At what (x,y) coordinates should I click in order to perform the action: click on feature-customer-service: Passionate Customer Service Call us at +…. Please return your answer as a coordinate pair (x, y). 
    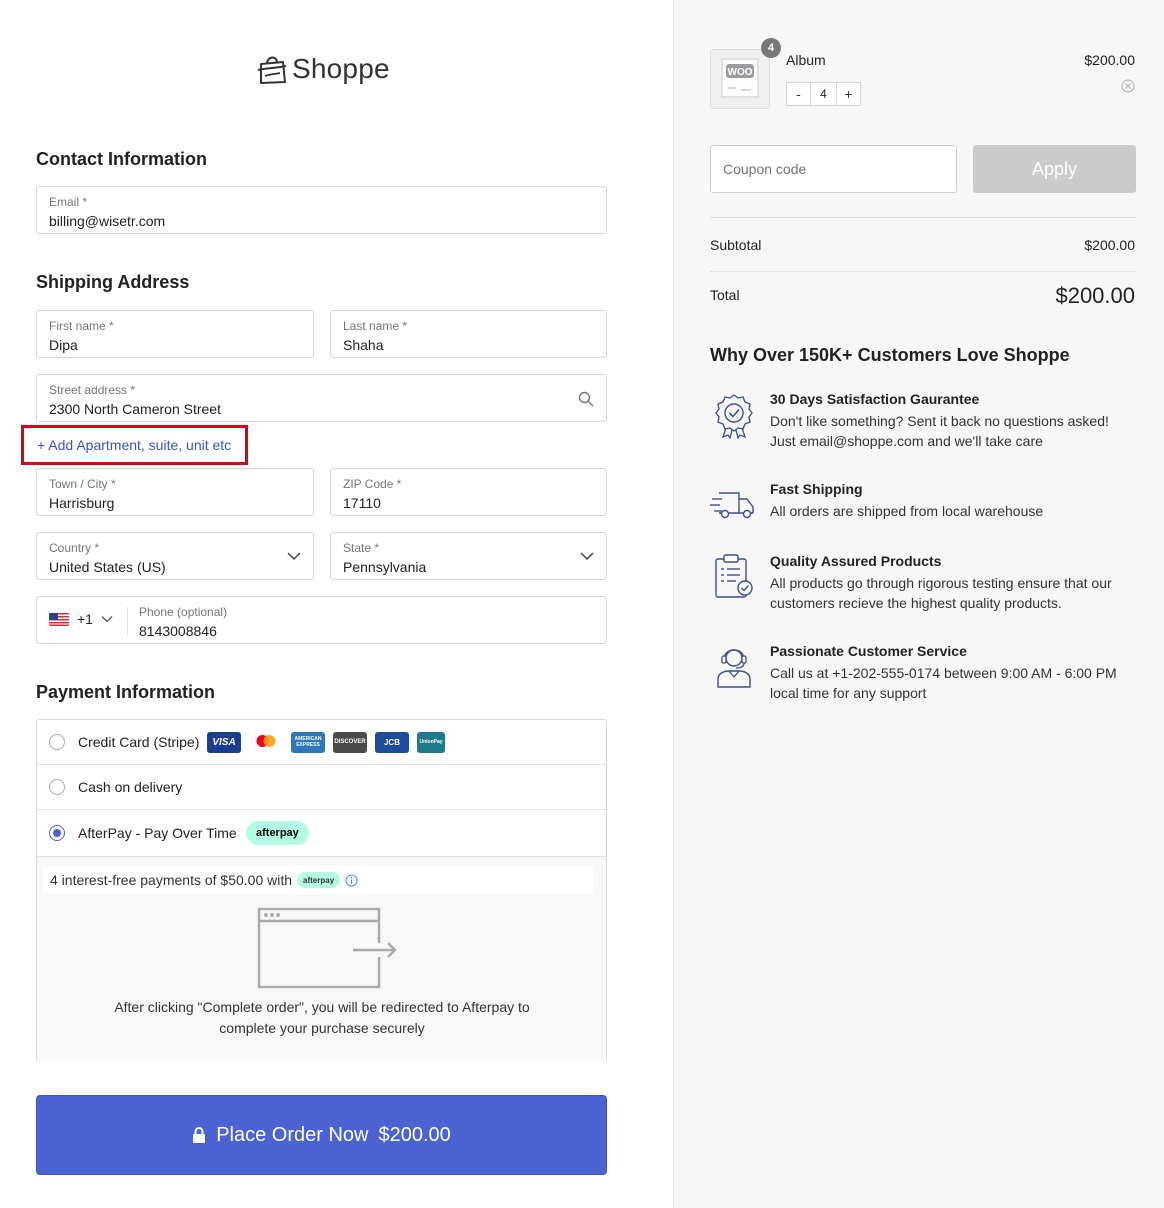
    Looking at the image, I should click on (923, 675).